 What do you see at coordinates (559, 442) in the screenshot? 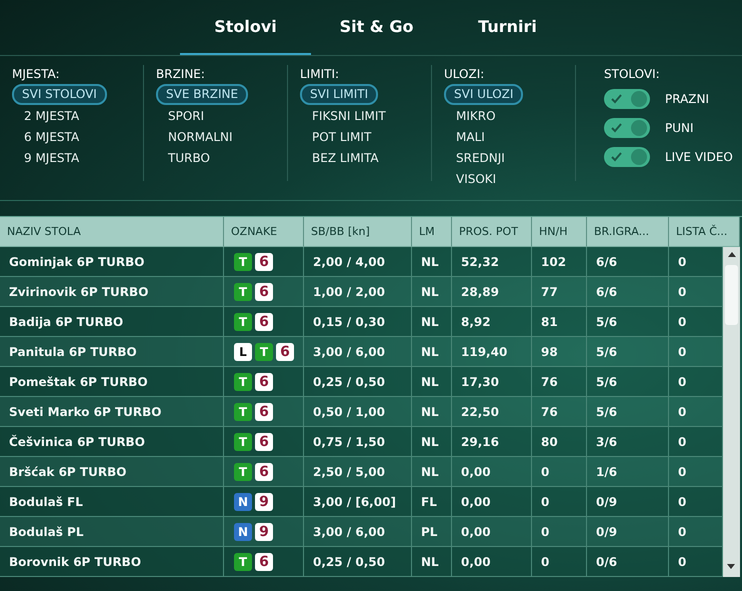
I see `table-cell: 80` at bounding box center [559, 442].